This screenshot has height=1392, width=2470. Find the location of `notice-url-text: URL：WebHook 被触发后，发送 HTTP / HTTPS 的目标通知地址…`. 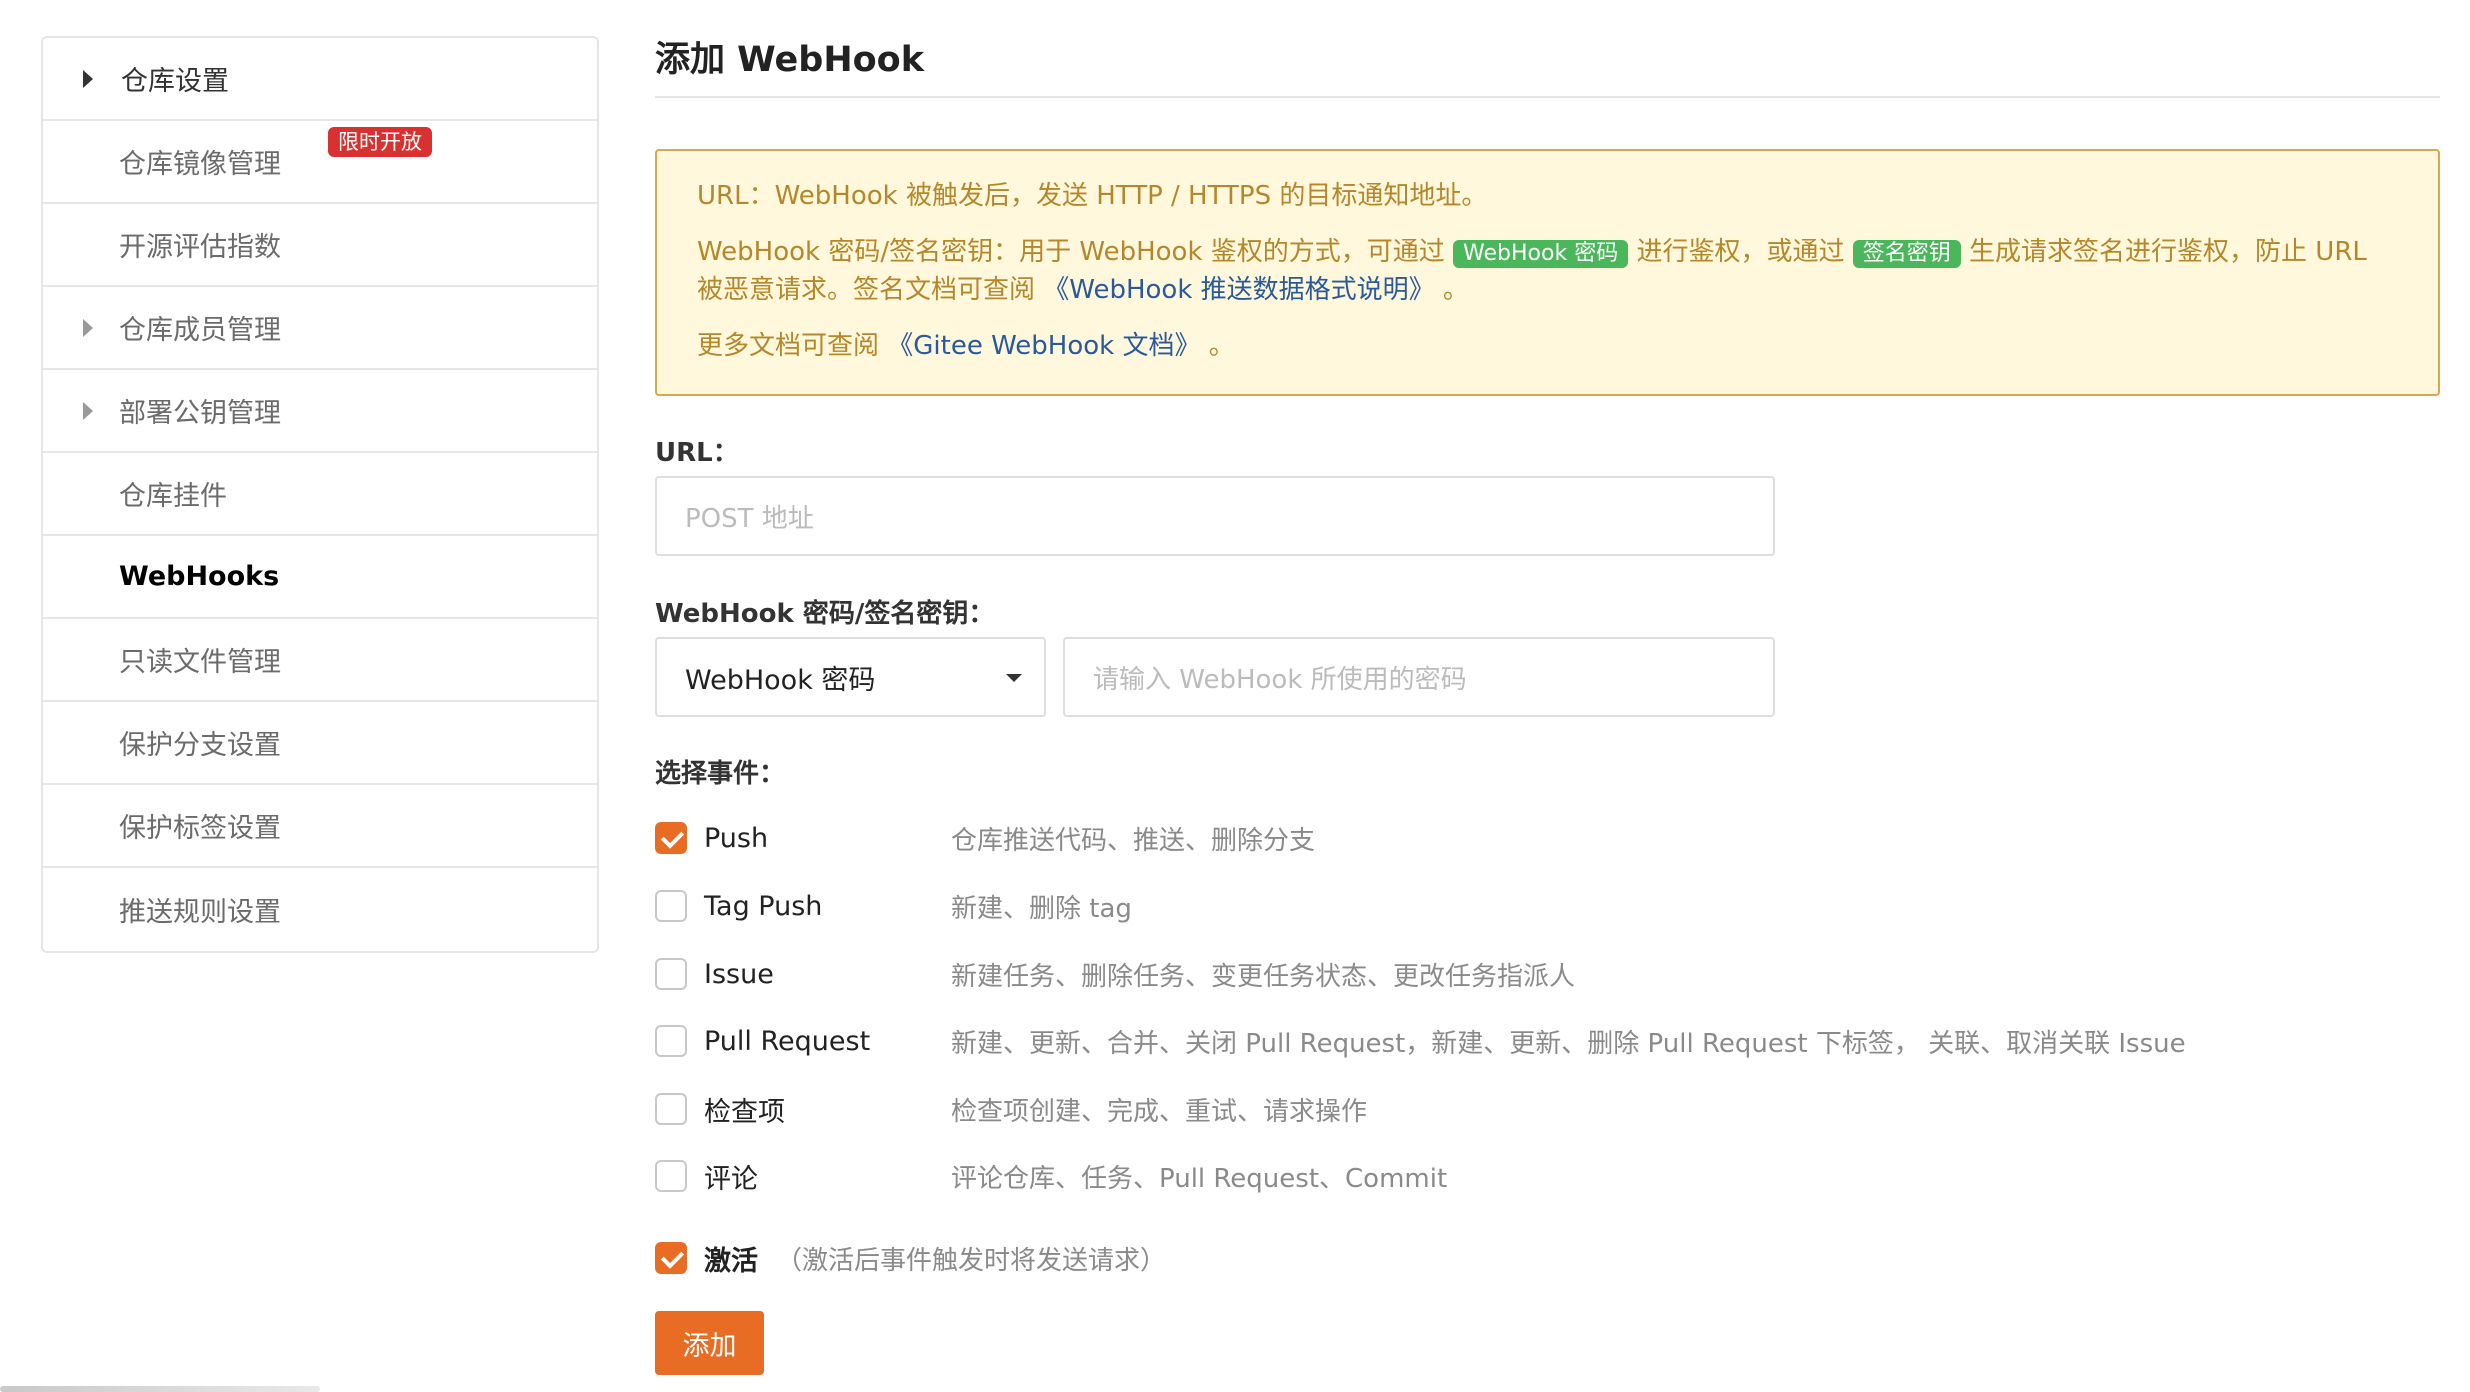

notice-url-text: URL：WebHook 被触发后，发送 HTTP / HTTPS 的目标通知地址… is located at coordinates (1092, 196).